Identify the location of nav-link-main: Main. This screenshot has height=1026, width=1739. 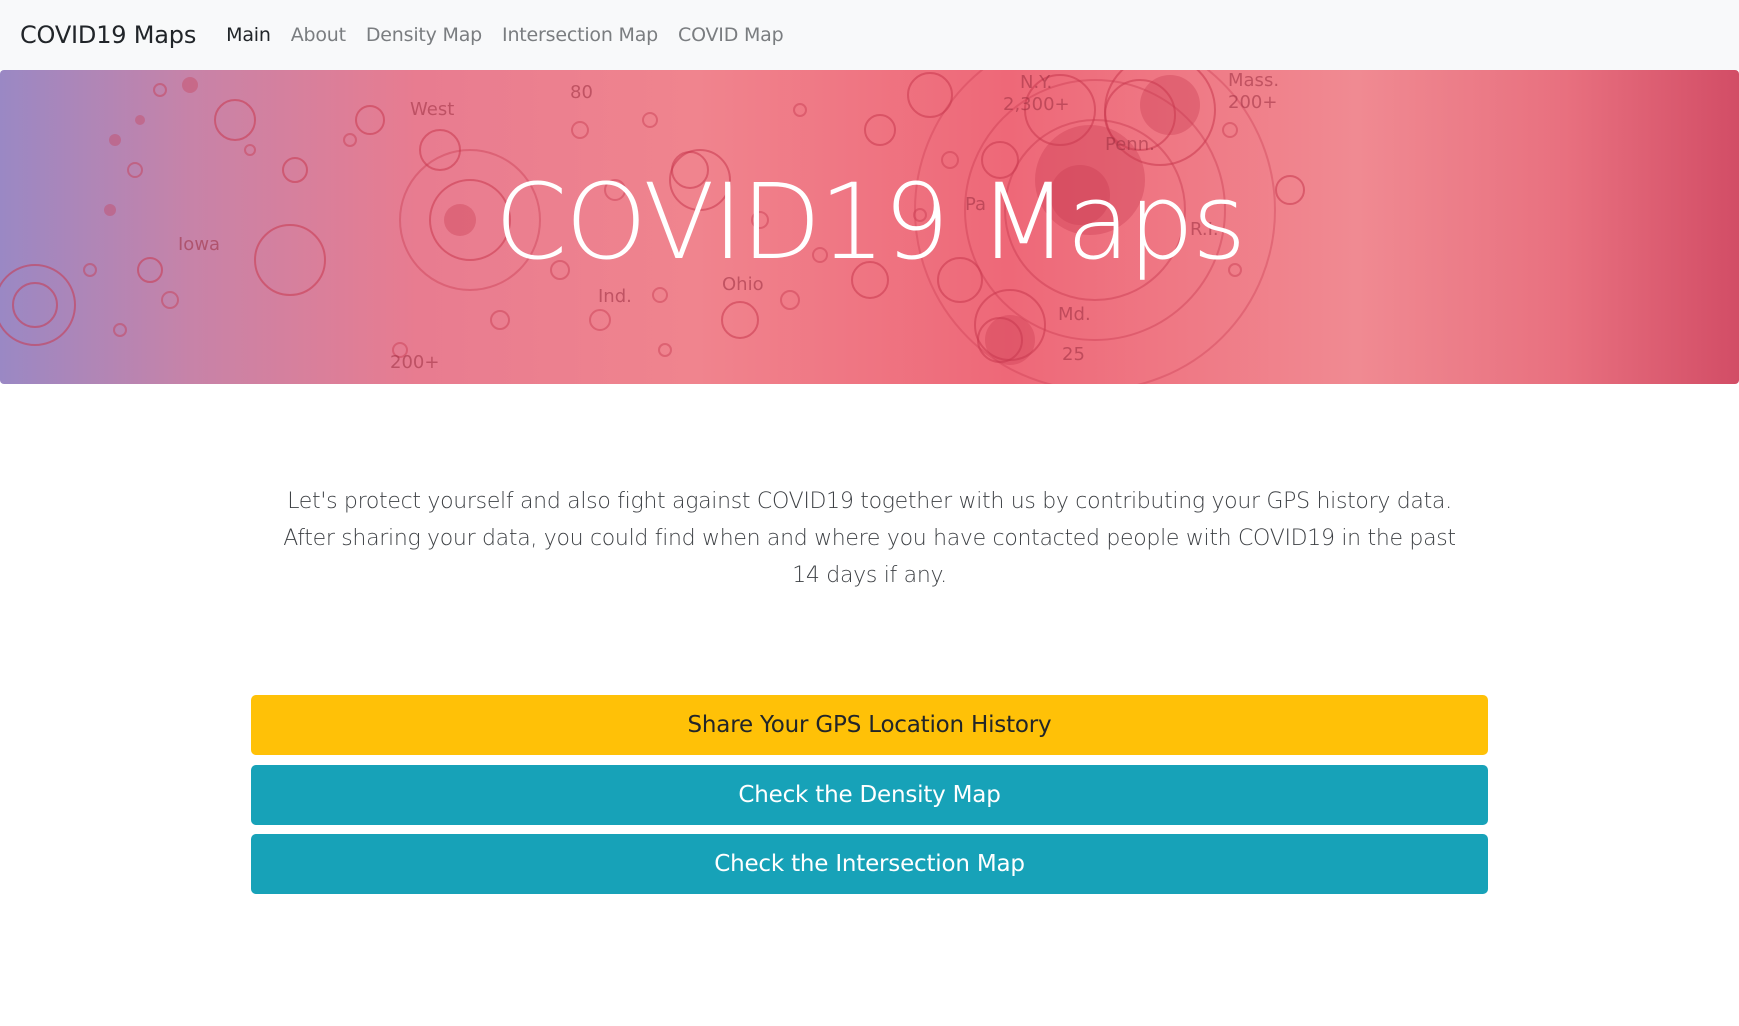
(248, 35).